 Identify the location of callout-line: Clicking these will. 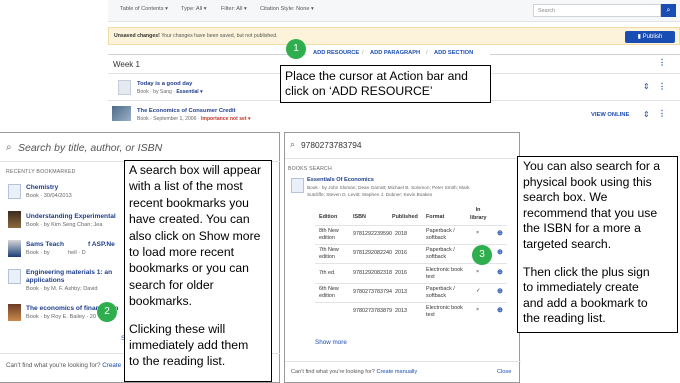
(177, 328).